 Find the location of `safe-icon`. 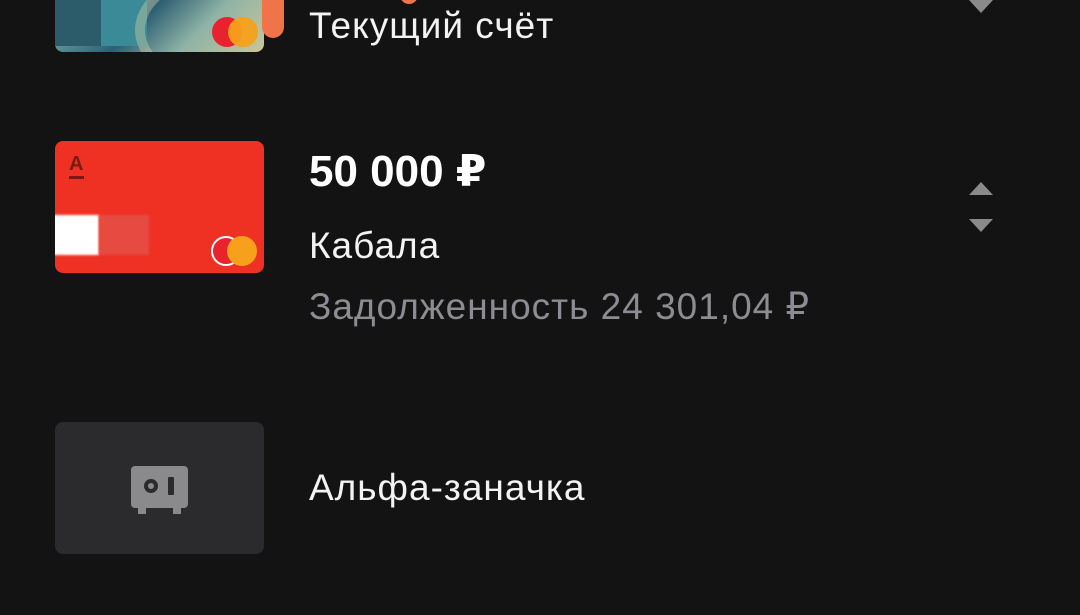

safe-icon is located at coordinates (159, 490).